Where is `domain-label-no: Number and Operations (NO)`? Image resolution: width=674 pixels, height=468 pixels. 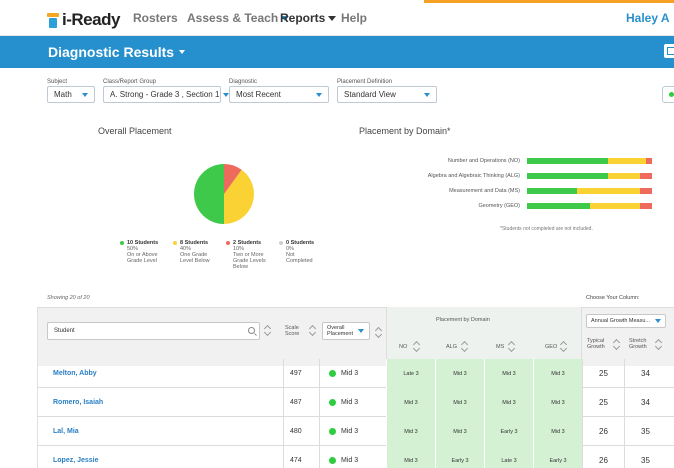
domain-label-no: Number and Operations (NO) is located at coordinates (483, 161).